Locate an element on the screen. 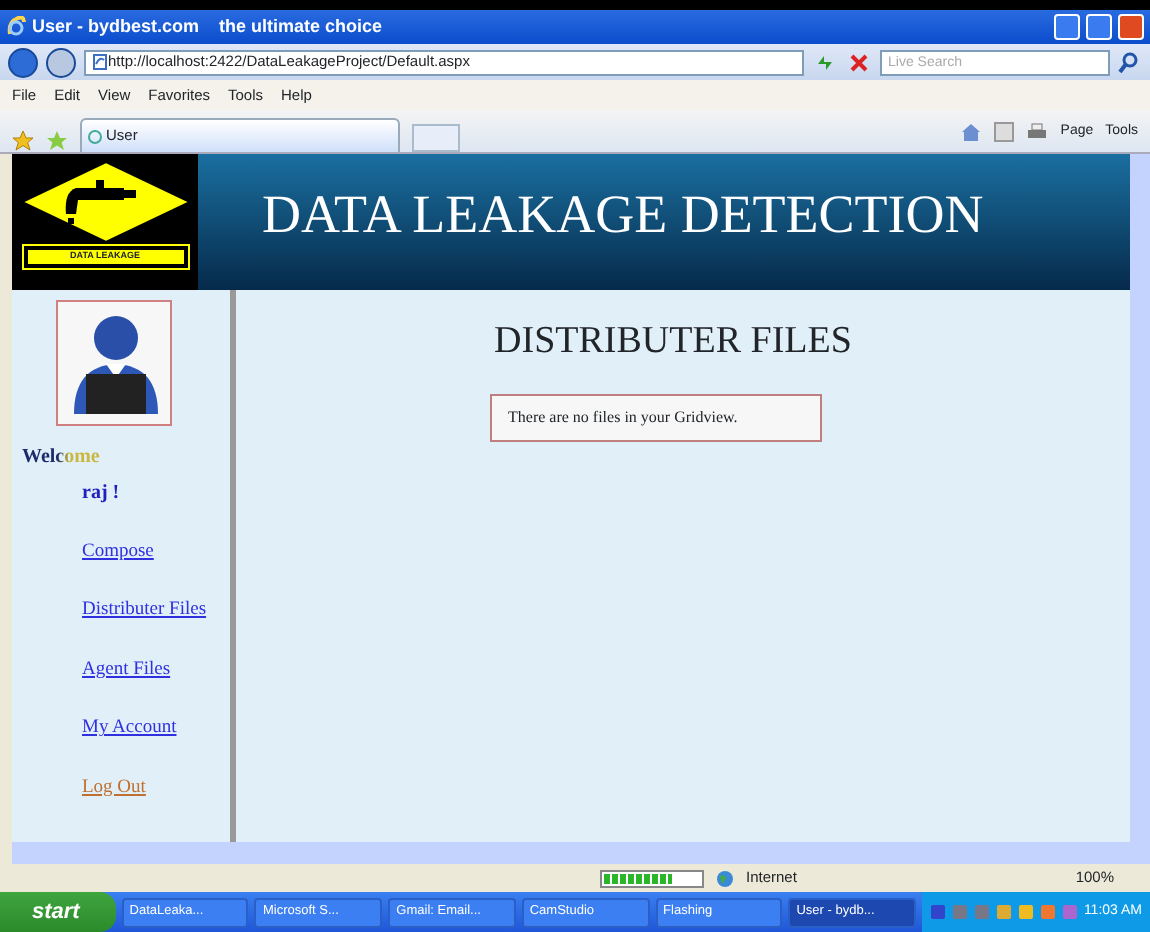 This screenshot has width=1150, height=932. nav-link: Compose is located at coordinates (118, 553).